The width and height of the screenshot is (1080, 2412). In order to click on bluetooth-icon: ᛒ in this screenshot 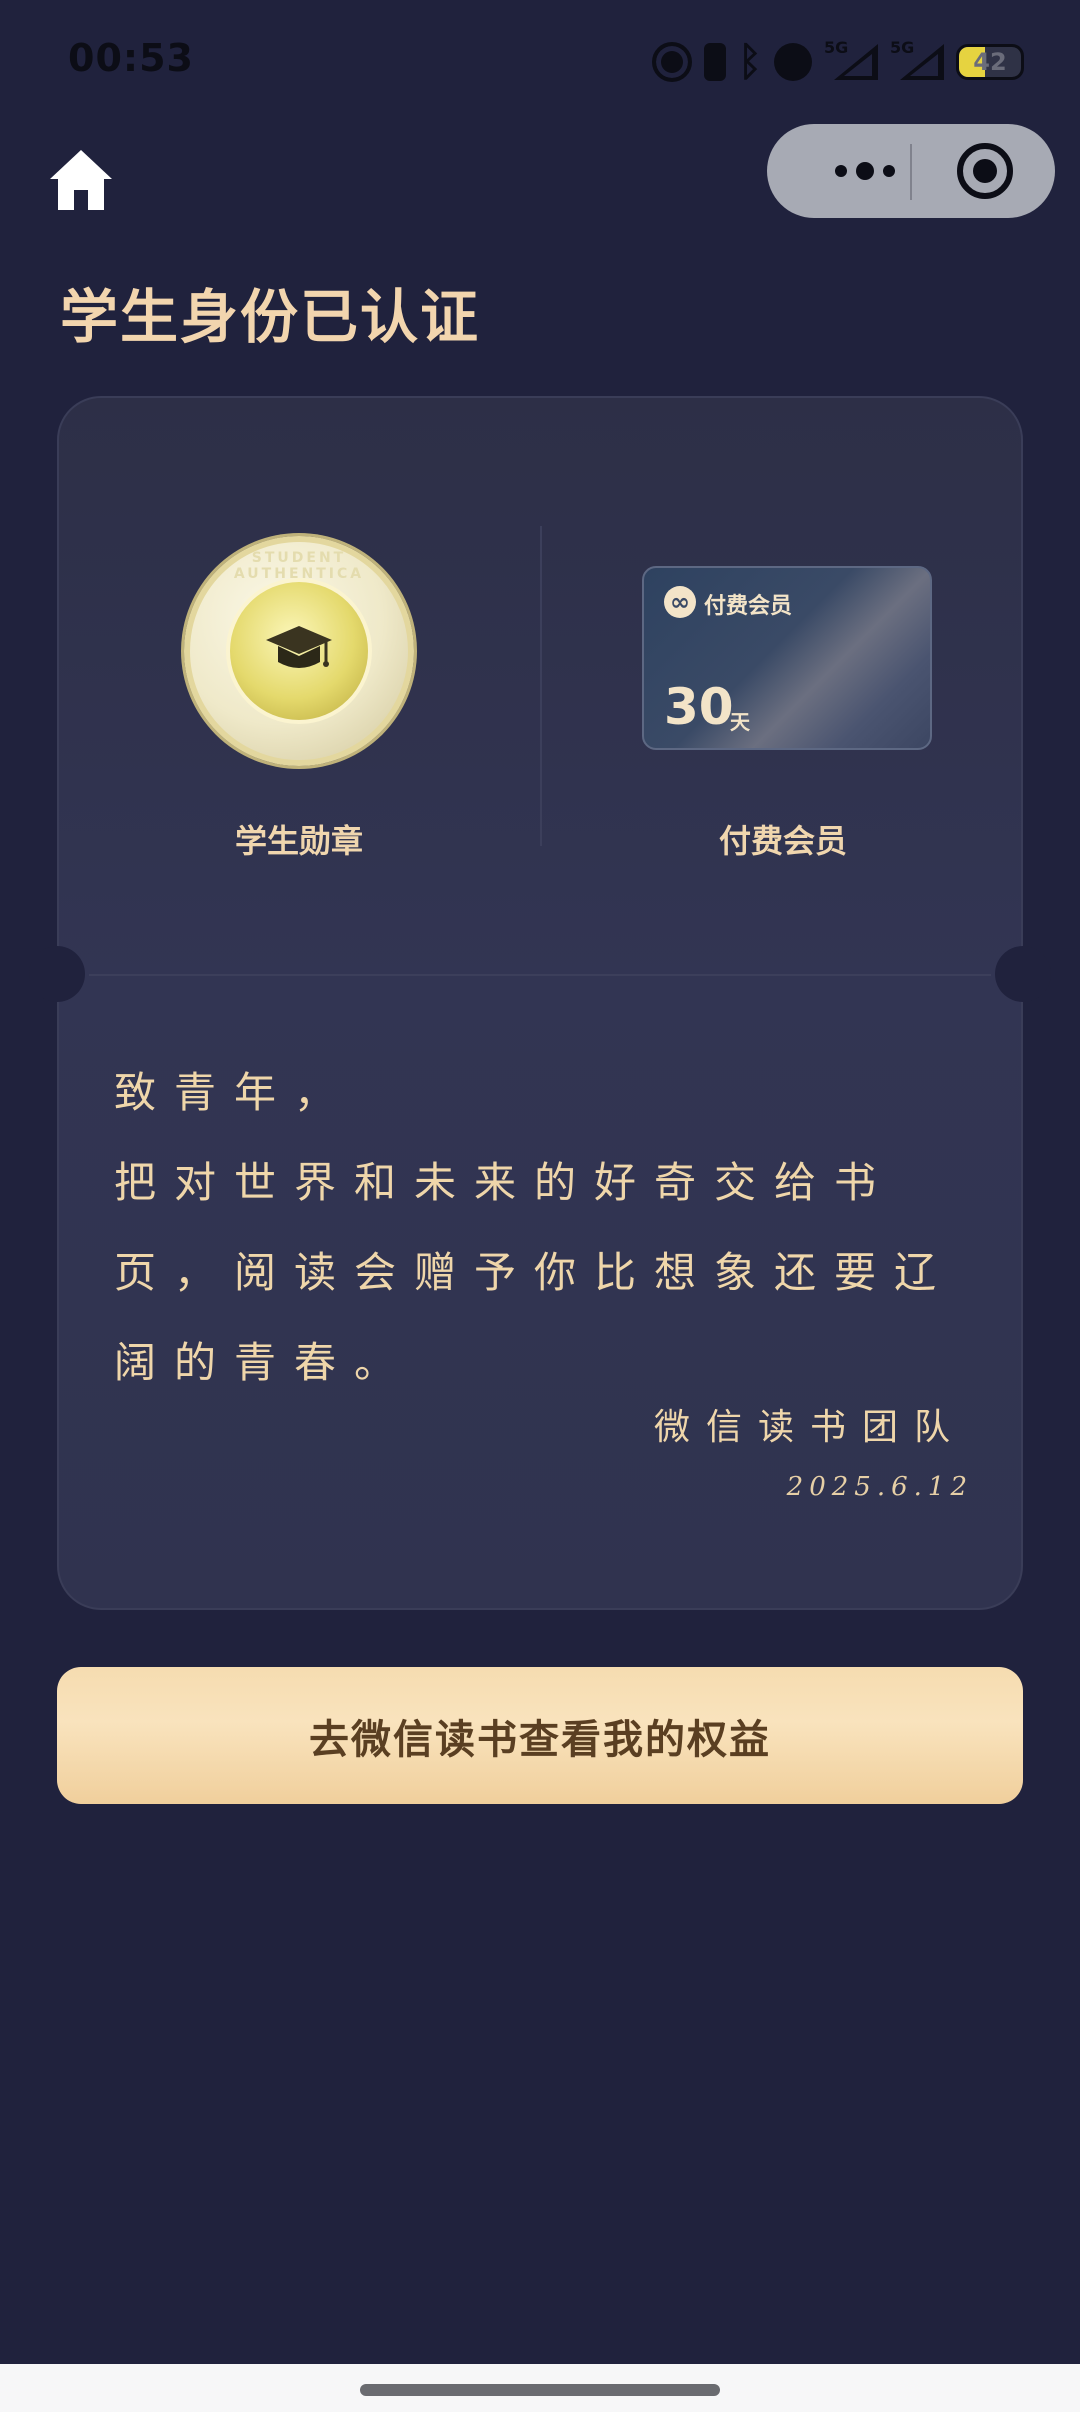, I will do `click(750, 62)`.